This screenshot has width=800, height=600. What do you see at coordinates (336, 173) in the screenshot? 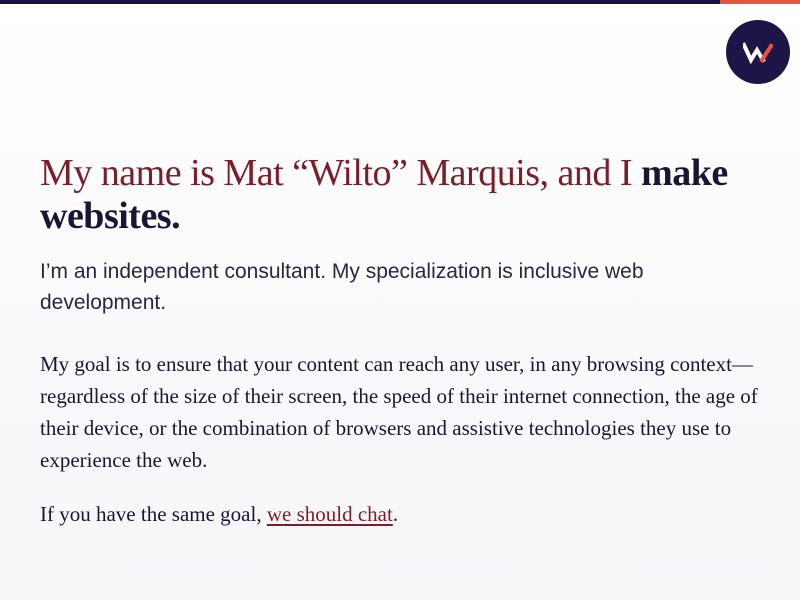
I see `headline-intro: My name is Mat “Wilto” Marquis, and I` at bounding box center [336, 173].